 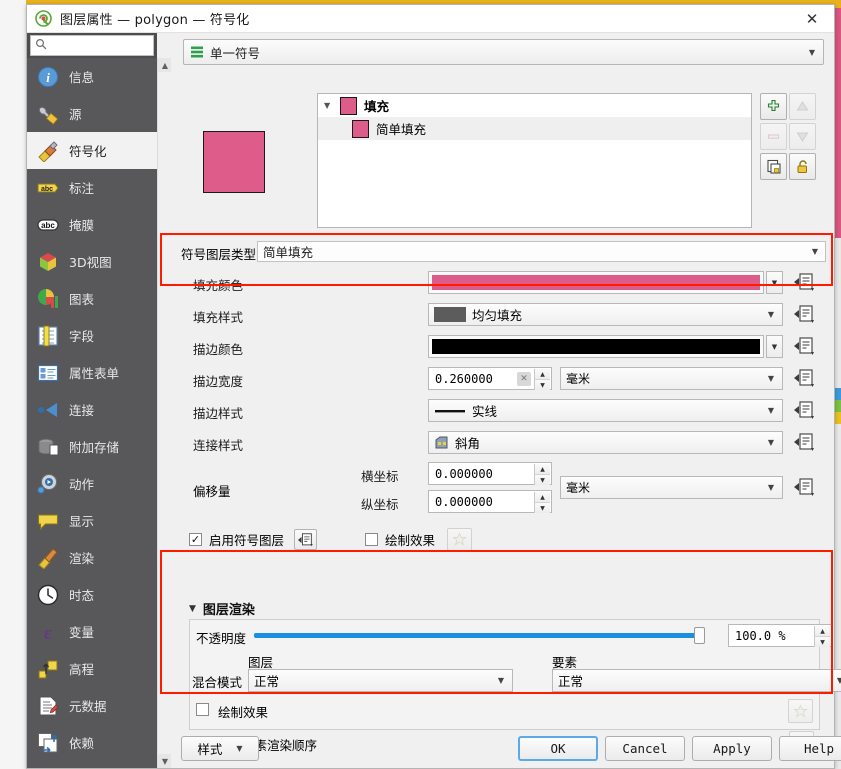 What do you see at coordinates (805, 378) in the screenshot?
I see `stroke-width-data-defined-button` at bounding box center [805, 378].